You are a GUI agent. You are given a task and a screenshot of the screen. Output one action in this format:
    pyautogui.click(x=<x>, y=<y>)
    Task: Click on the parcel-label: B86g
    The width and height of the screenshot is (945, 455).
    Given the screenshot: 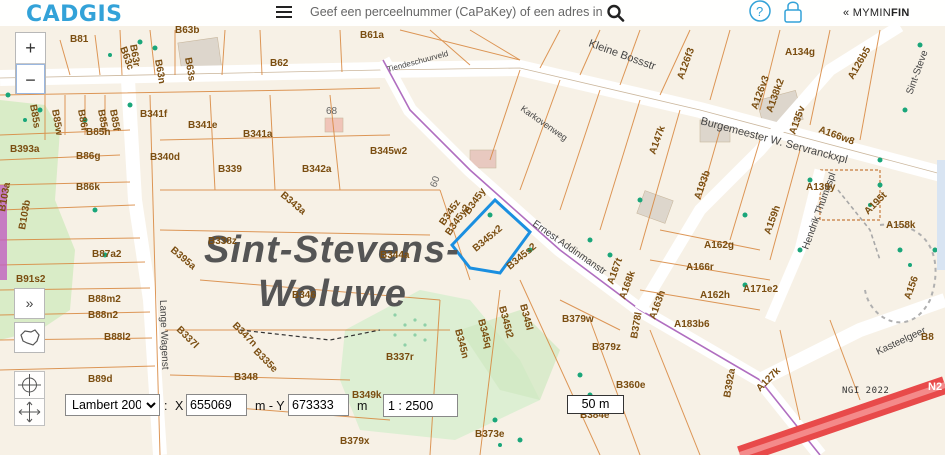 What is the action you would take?
    pyautogui.click(x=88, y=156)
    